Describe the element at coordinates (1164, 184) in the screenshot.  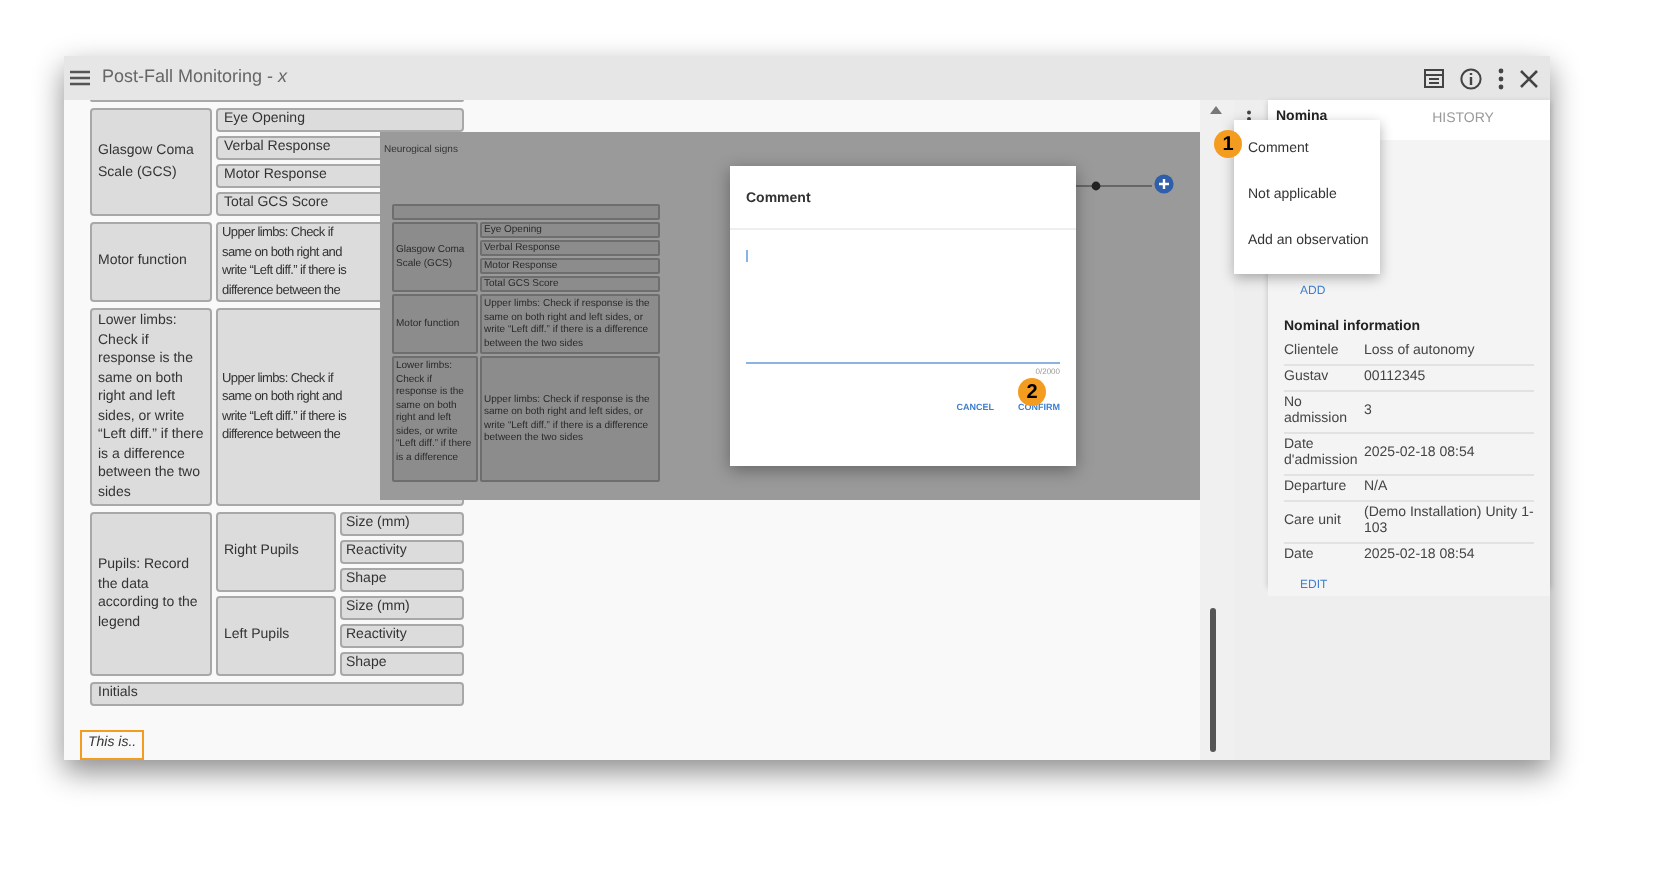
I see `add-icon` at that location.